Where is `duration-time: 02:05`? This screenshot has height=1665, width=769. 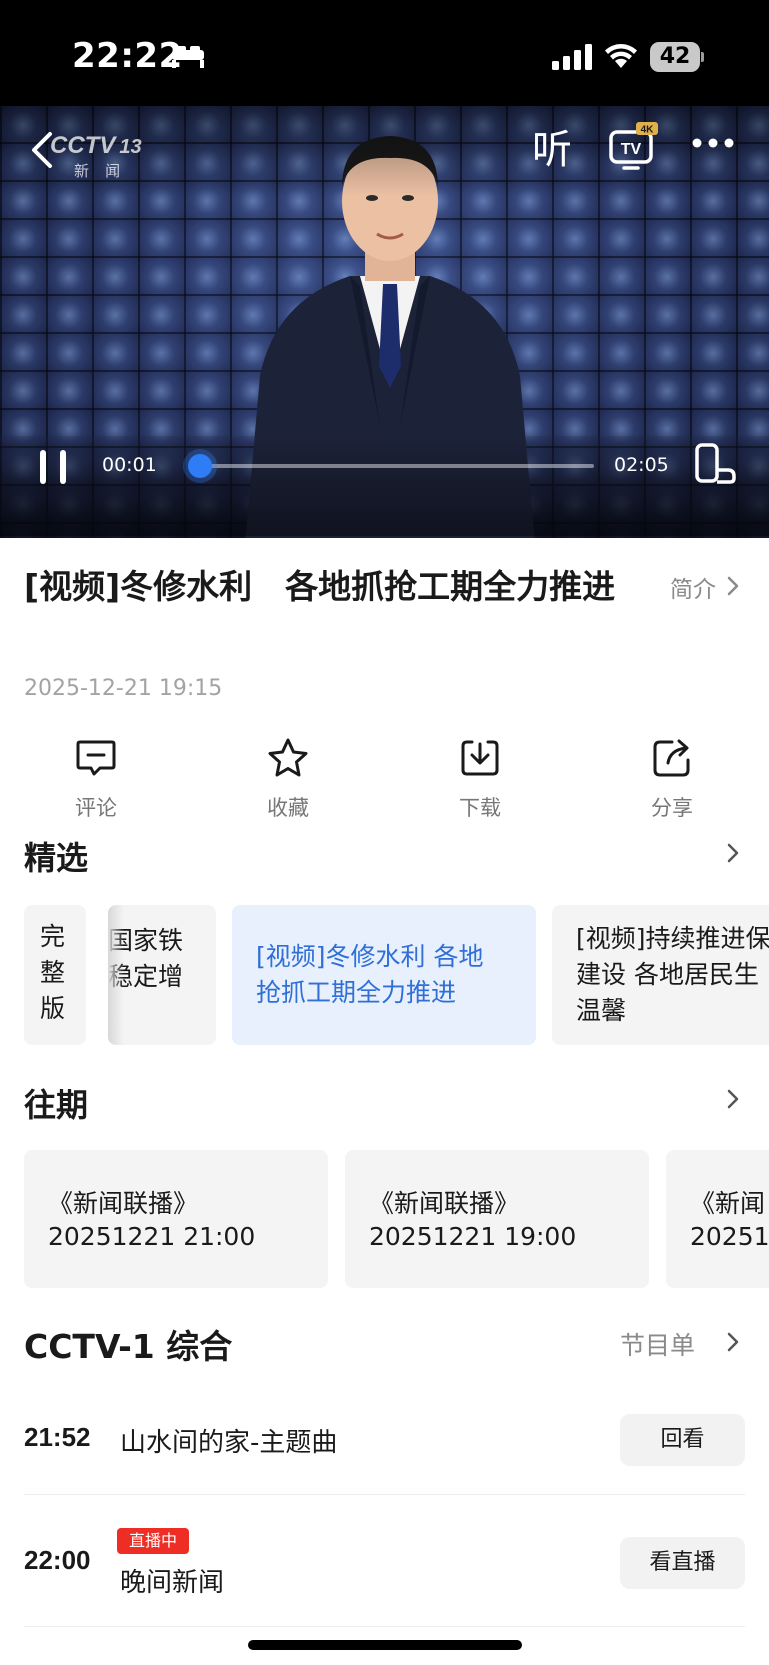 duration-time: 02:05 is located at coordinates (641, 465).